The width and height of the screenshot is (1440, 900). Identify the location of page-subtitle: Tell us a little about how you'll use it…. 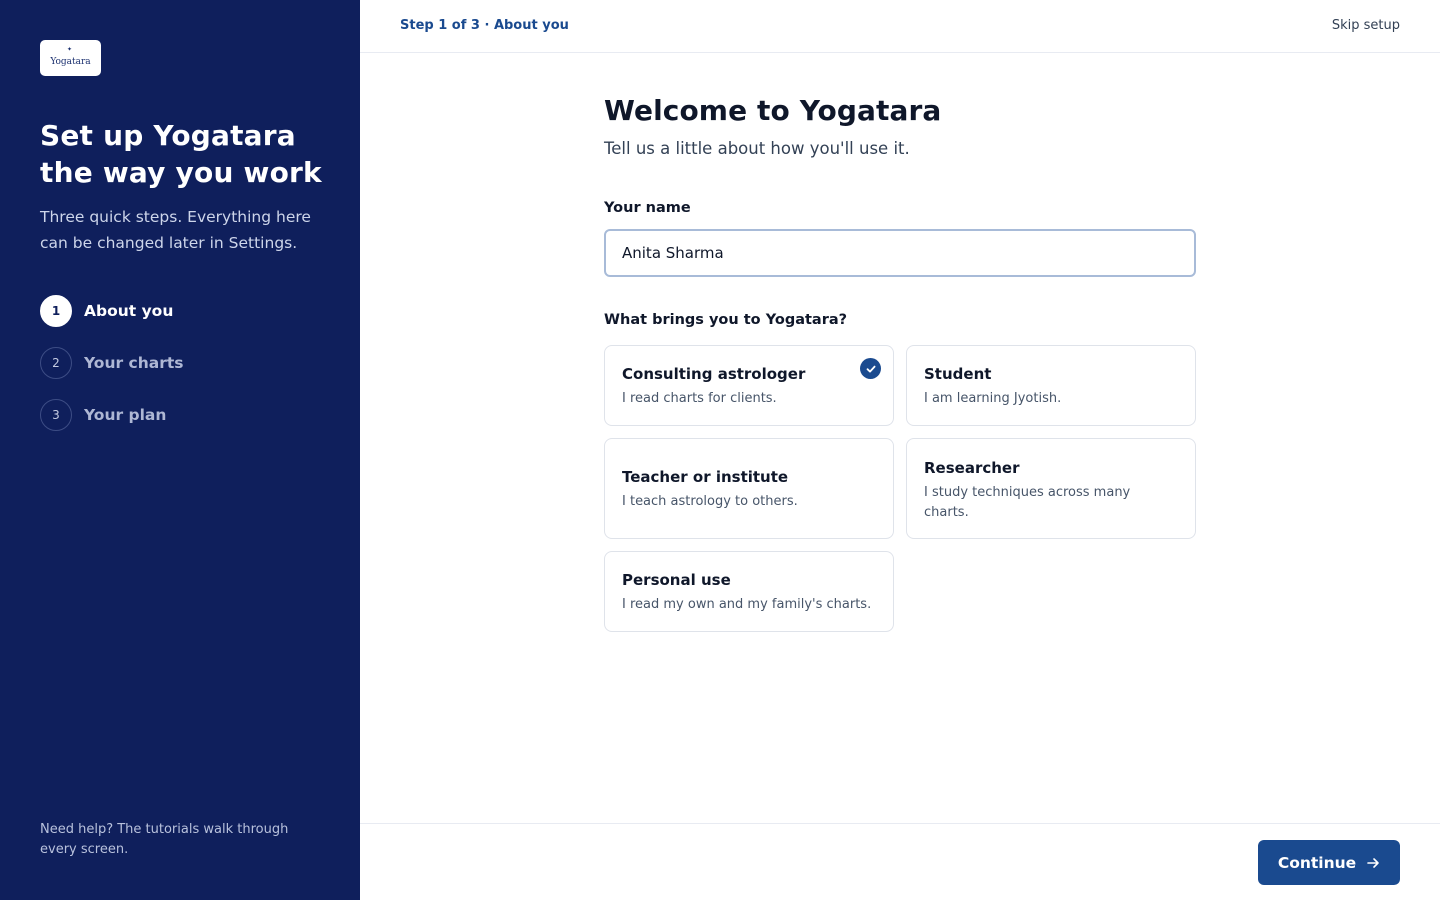
(757, 148).